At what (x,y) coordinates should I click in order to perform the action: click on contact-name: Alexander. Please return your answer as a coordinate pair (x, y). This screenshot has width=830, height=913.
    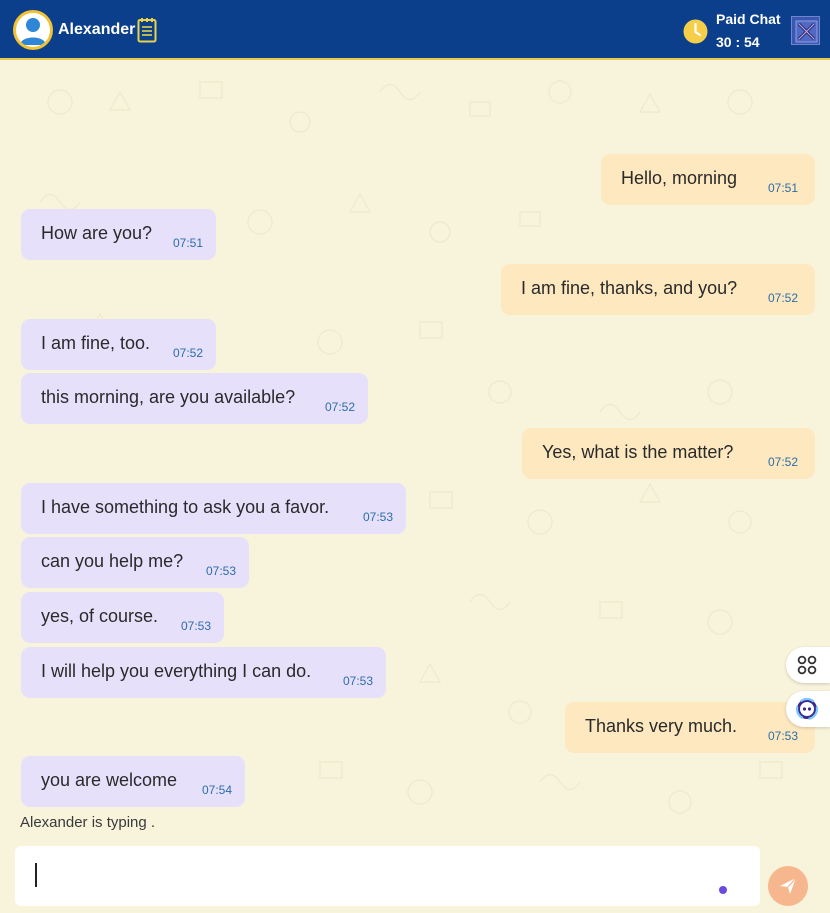
    Looking at the image, I should click on (97, 29).